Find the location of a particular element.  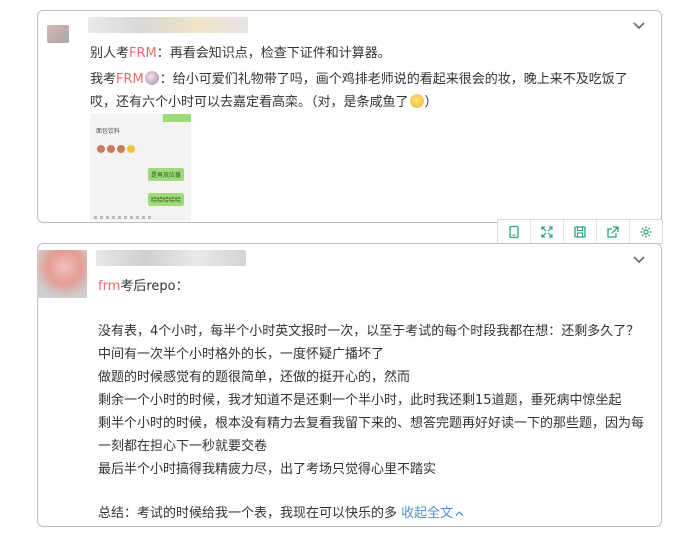

chat-bubble: 是再放应援 is located at coordinates (166, 174).